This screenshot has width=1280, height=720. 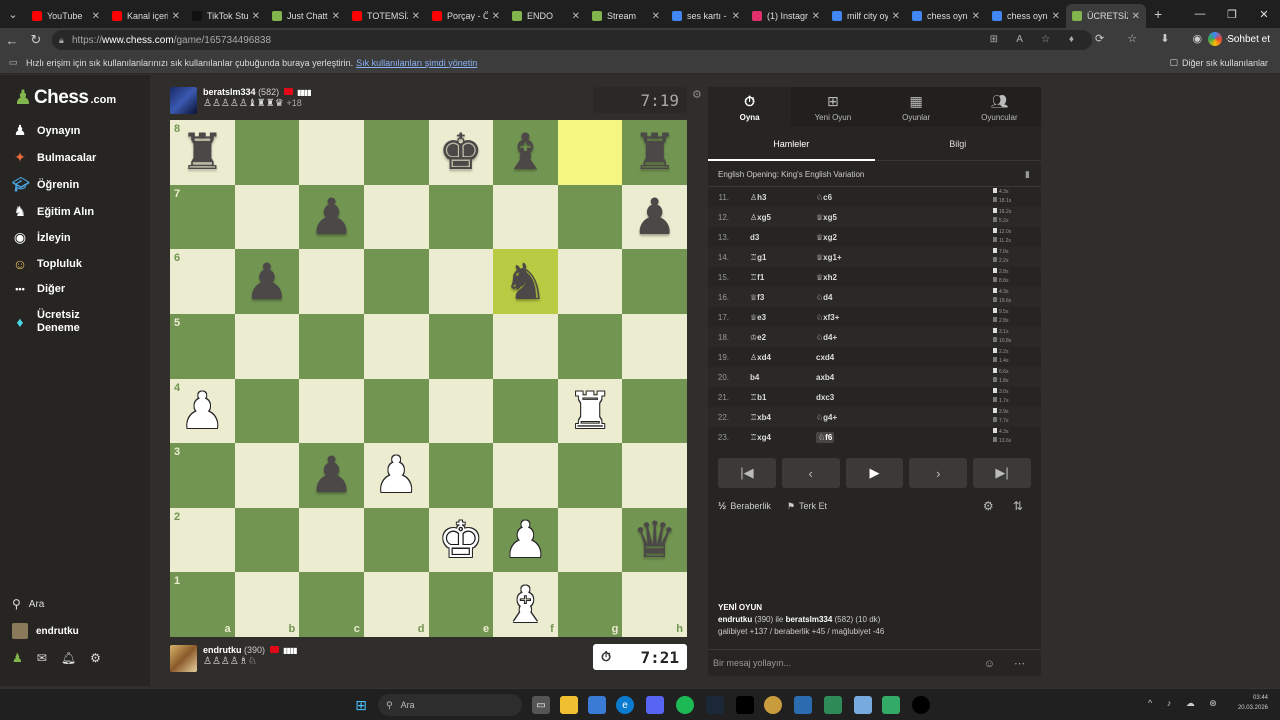 What do you see at coordinates (202, 540) in the screenshot?
I see `square-a2: 2` at bounding box center [202, 540].